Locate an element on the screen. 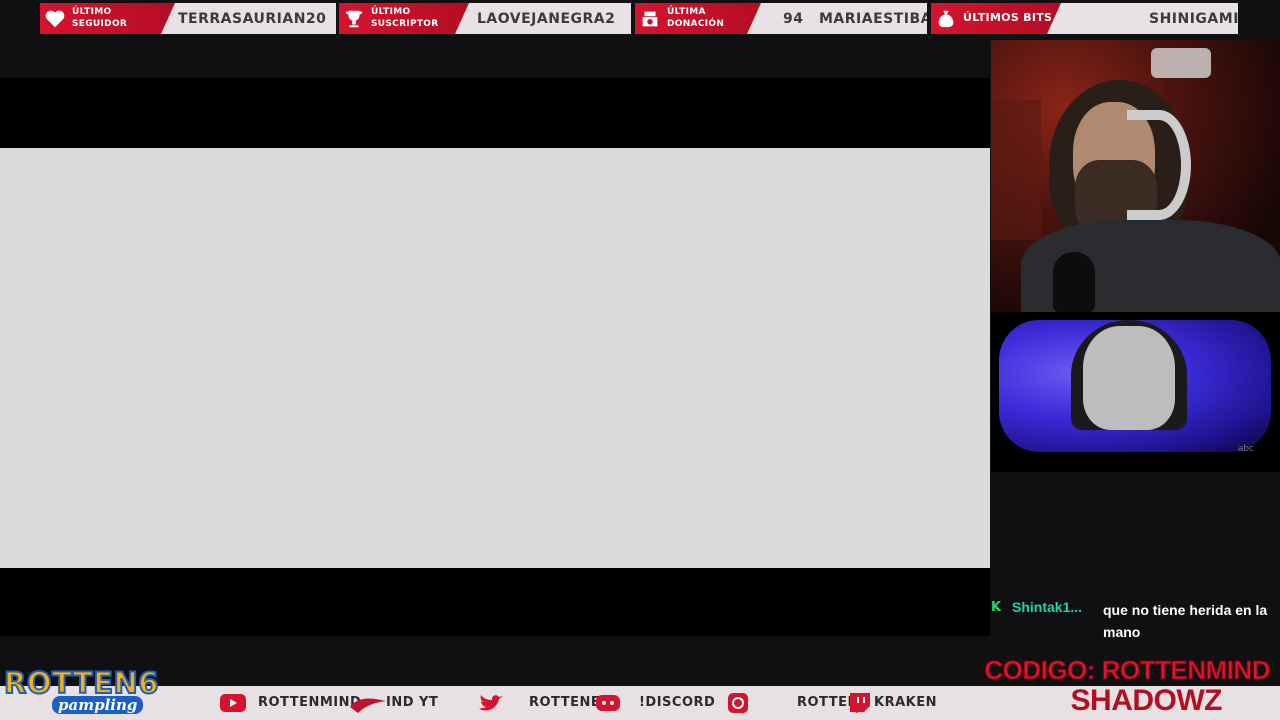 Image resolution: width=1280 pixels, height=720 pixels. last-subscriber-alert: Último Suscriptor LAOVEJANEGRA2 is located at coordinates (485, 18).